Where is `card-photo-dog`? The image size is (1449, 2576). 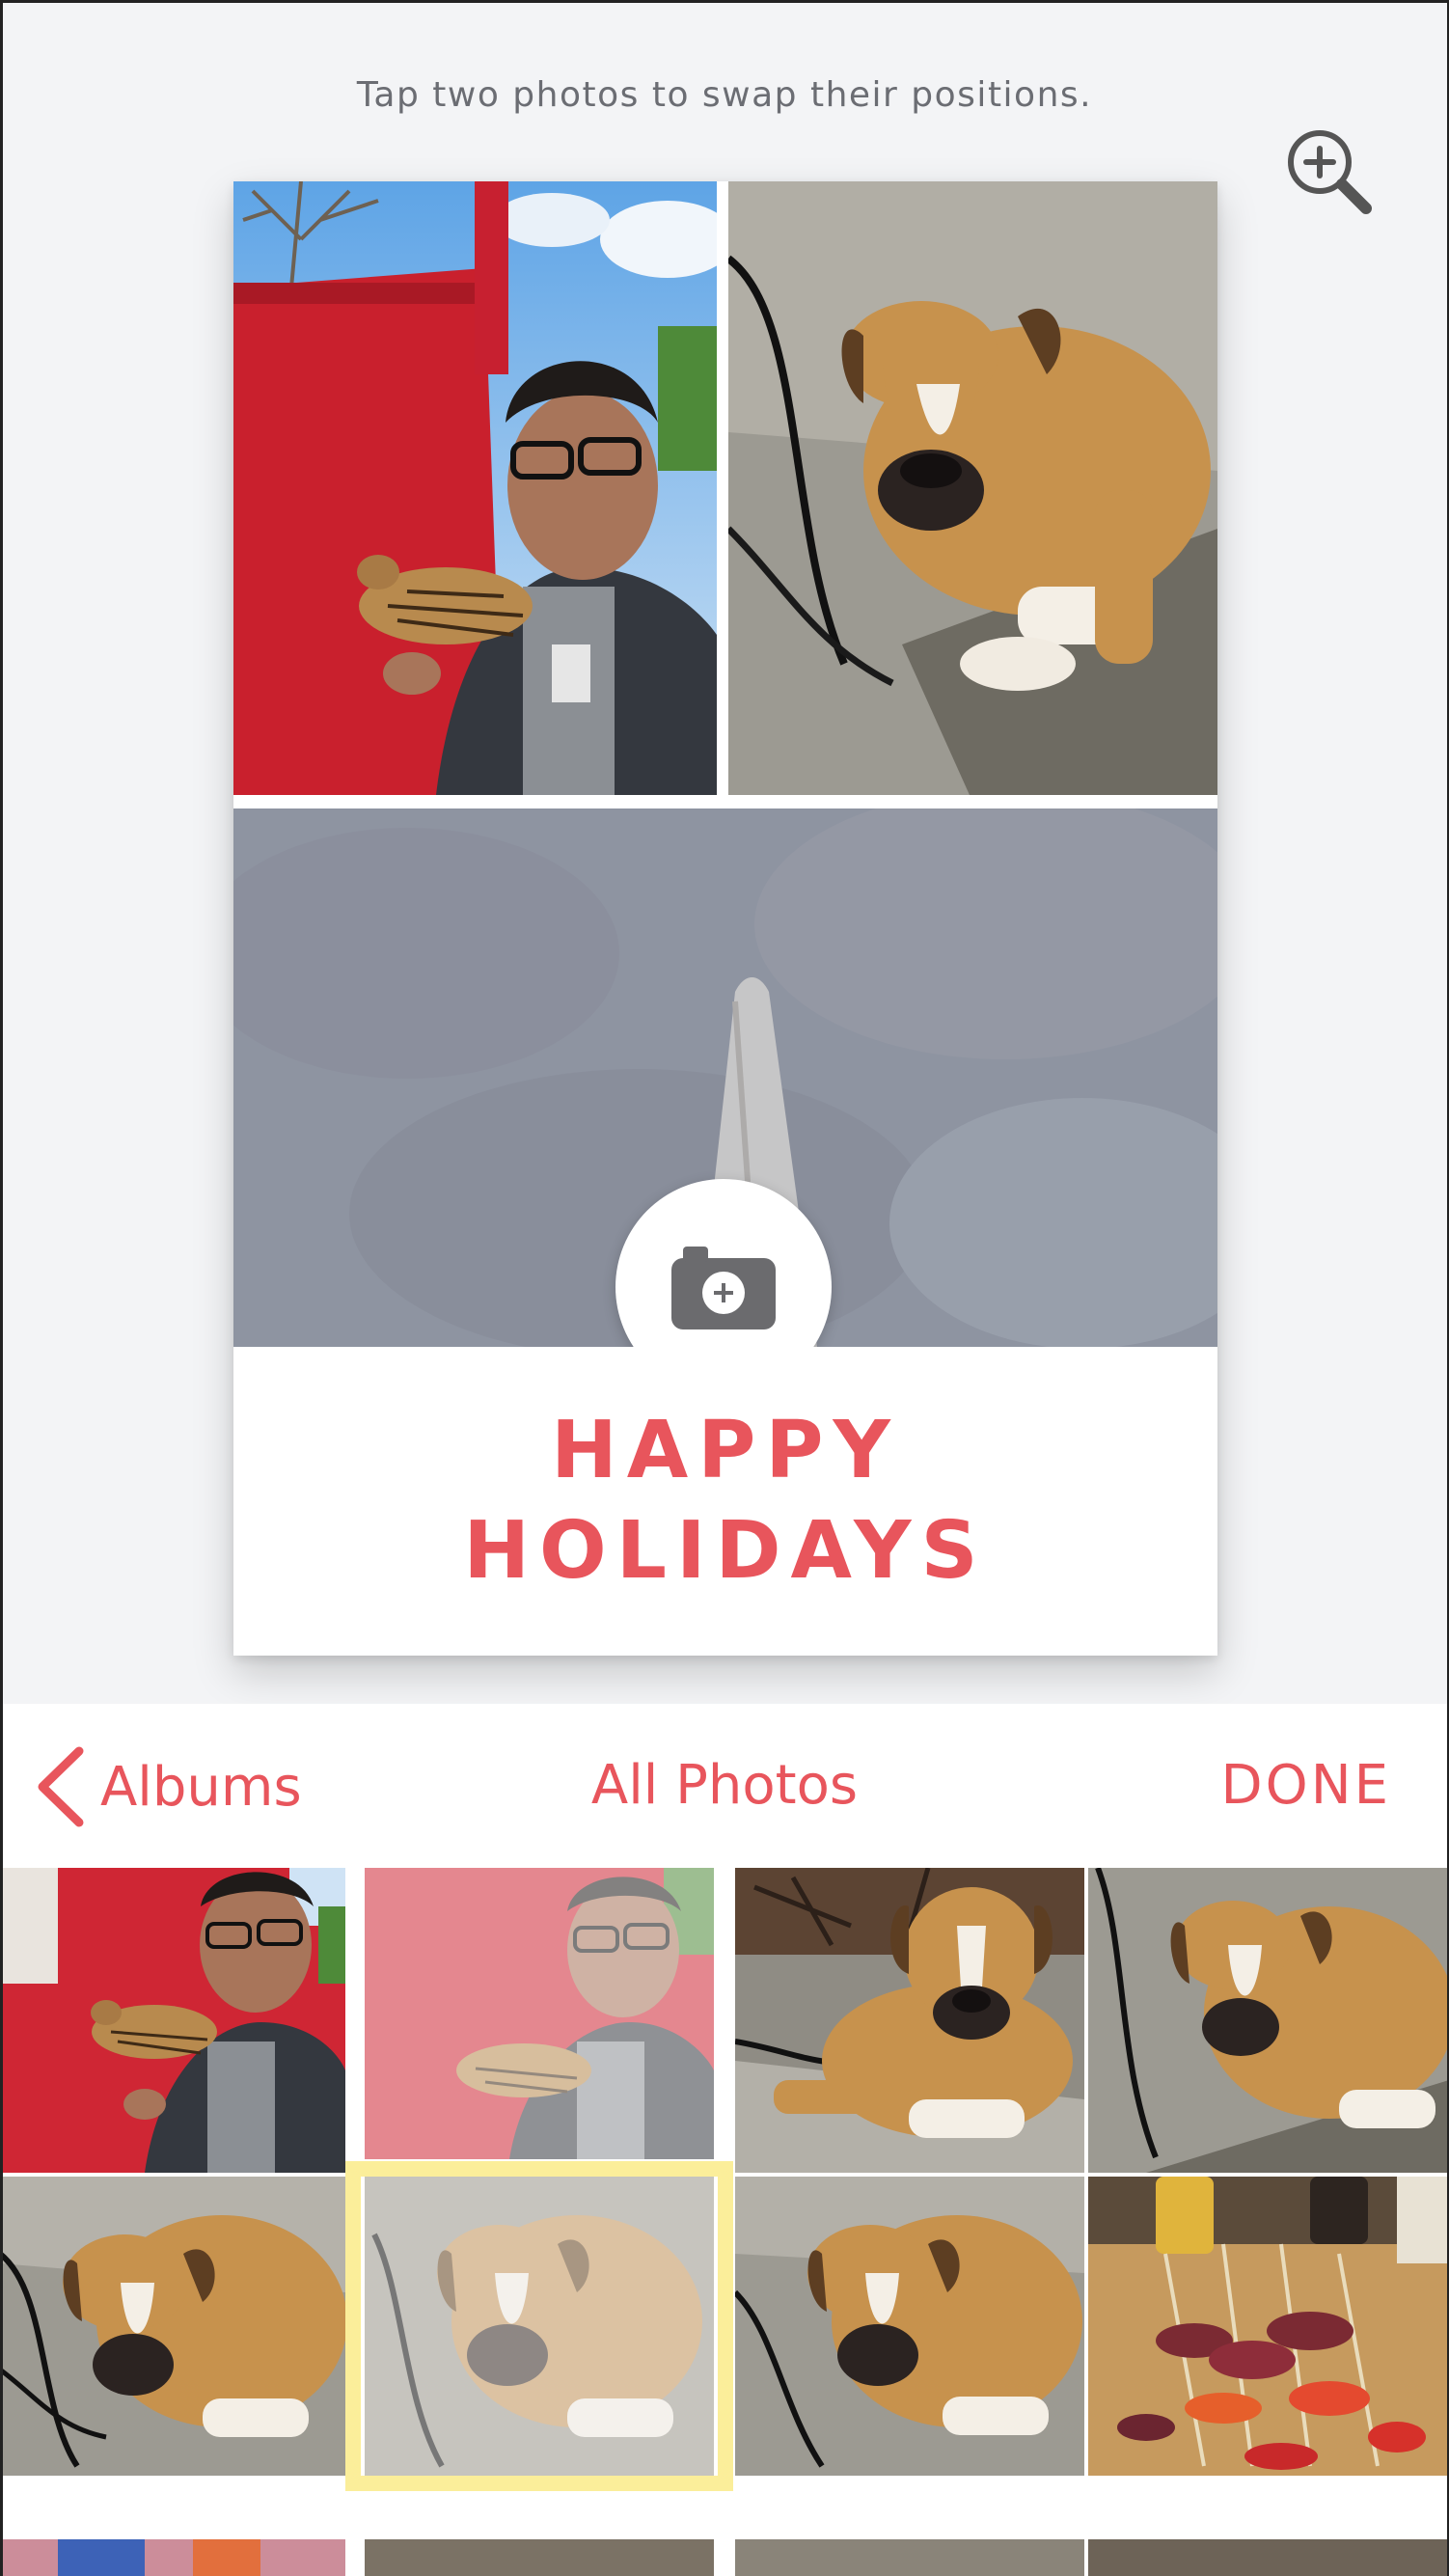
card-photo-dog is located at coordinates (972, 488).